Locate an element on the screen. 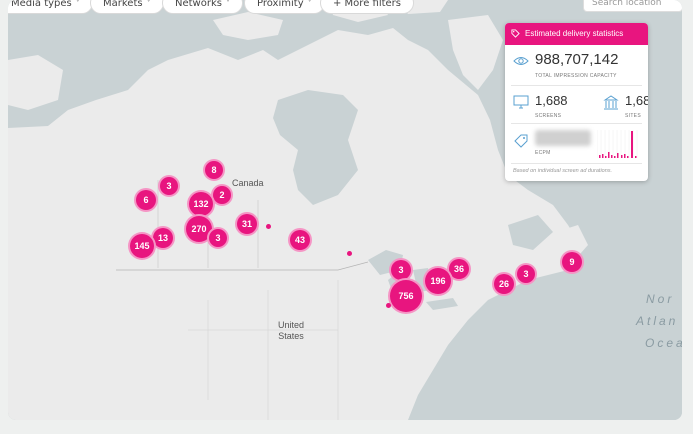 The width and height of the screenshot is (693, 434). markets-filter: Markets ˅ is located at coordinates (127, 7).